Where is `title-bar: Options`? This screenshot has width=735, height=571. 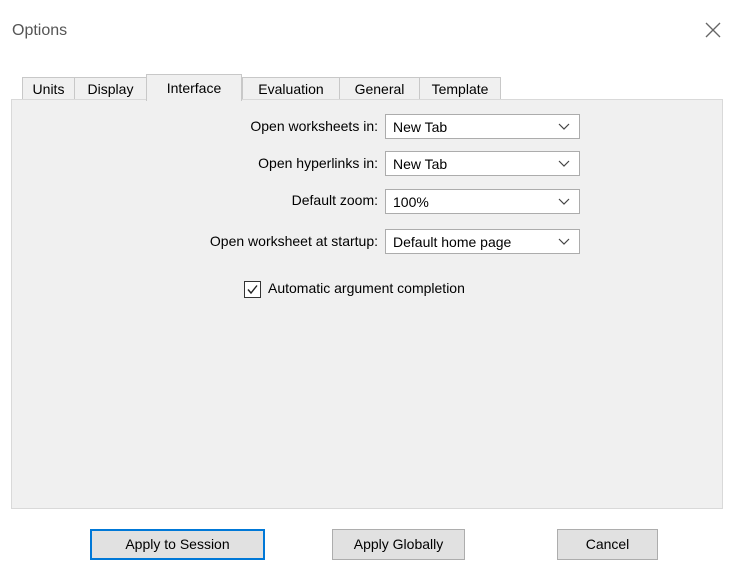 title-bar: Options is located at coordinates (367, 31).